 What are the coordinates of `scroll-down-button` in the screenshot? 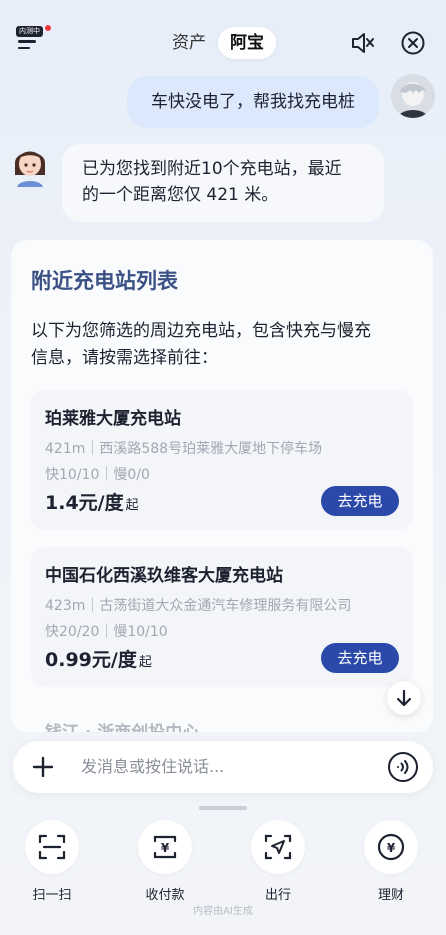 It's located at (404, 698).